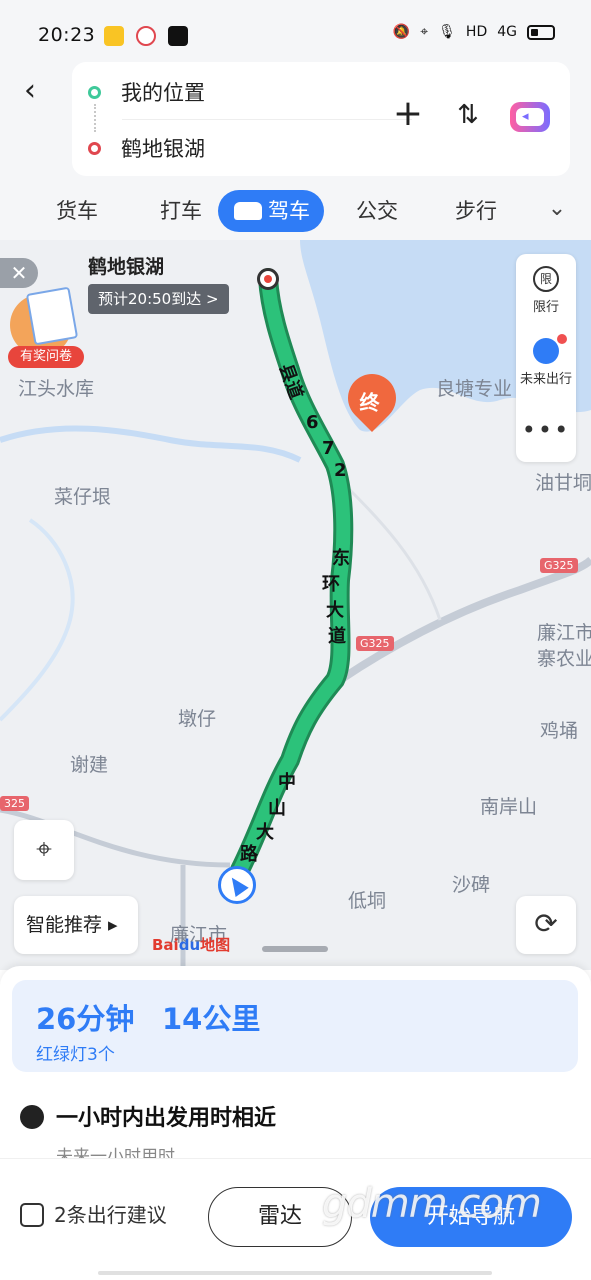 The width and height of the screenshot is (591, 1280). What do you see at coordinates (110, 1215) in the screenshot?
I see `suggestions-label: 2条出行建议` at bounding box center [110, 1215].